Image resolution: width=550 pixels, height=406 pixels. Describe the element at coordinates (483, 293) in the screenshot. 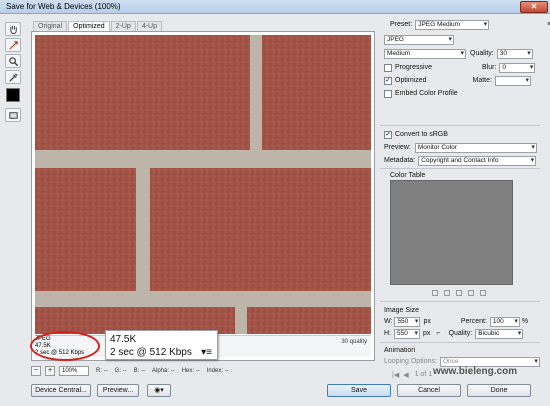

I see `delete-color-icon` at that location.